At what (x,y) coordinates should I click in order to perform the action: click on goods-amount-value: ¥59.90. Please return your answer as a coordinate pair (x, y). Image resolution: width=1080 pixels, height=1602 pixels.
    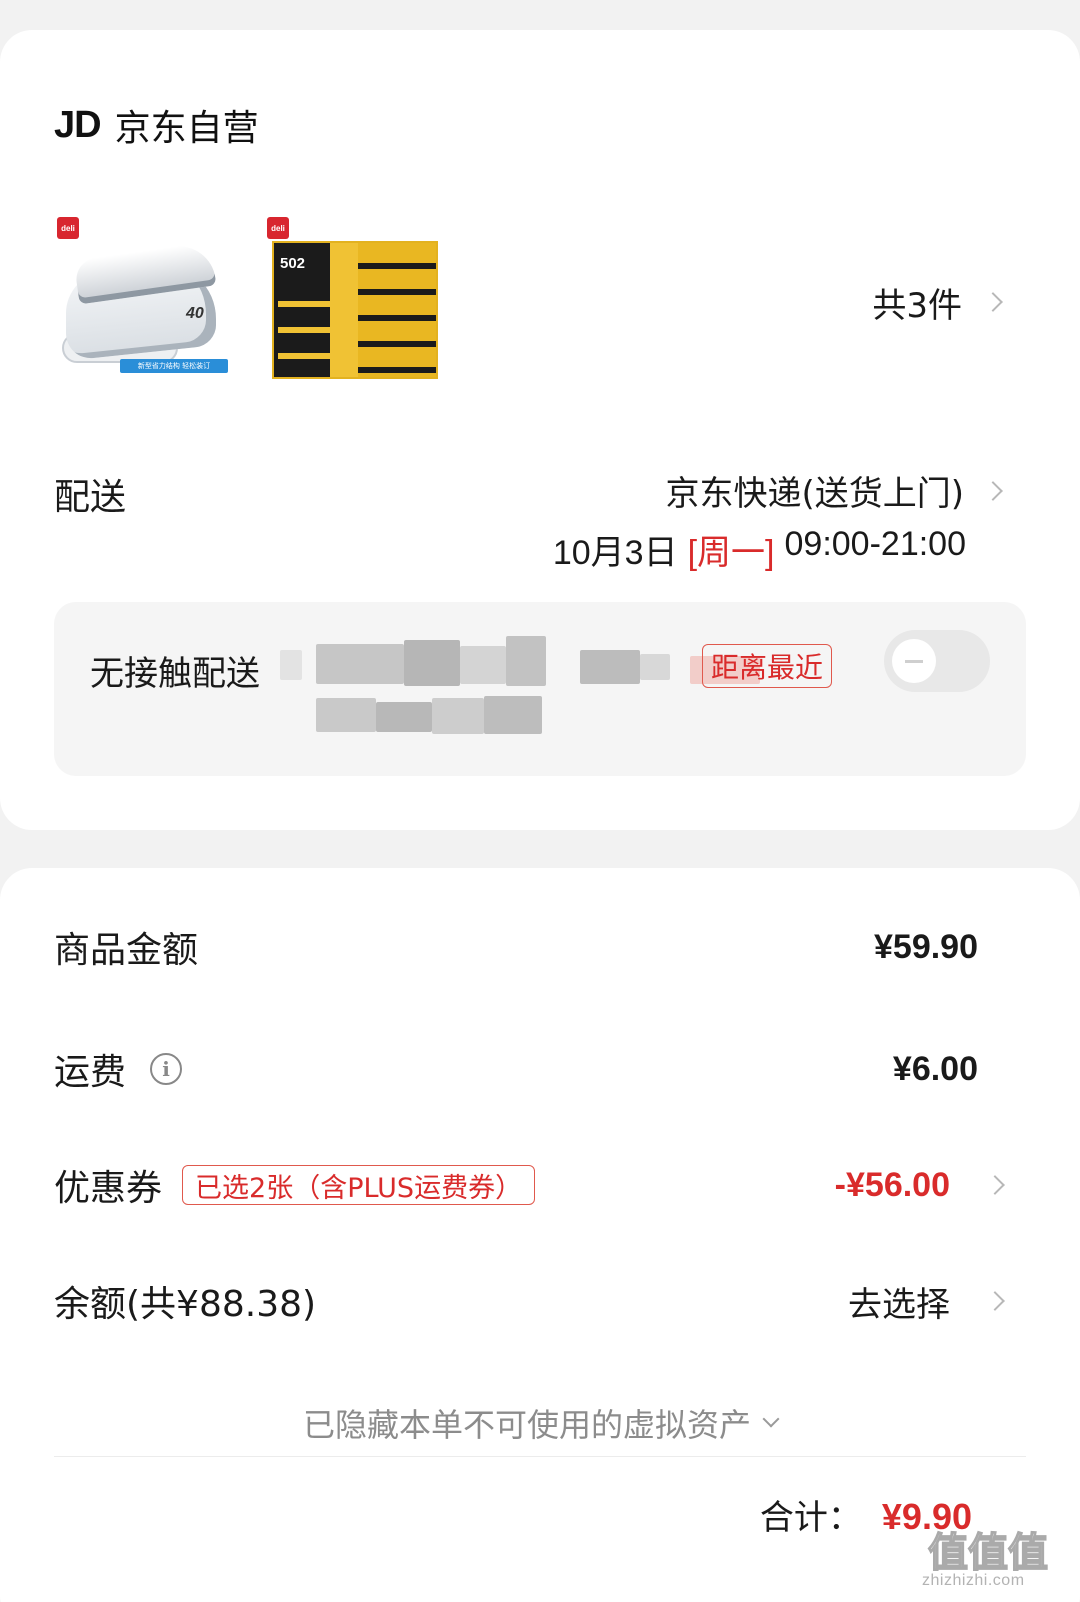
    Looking at the image, I should click on (926, 946).